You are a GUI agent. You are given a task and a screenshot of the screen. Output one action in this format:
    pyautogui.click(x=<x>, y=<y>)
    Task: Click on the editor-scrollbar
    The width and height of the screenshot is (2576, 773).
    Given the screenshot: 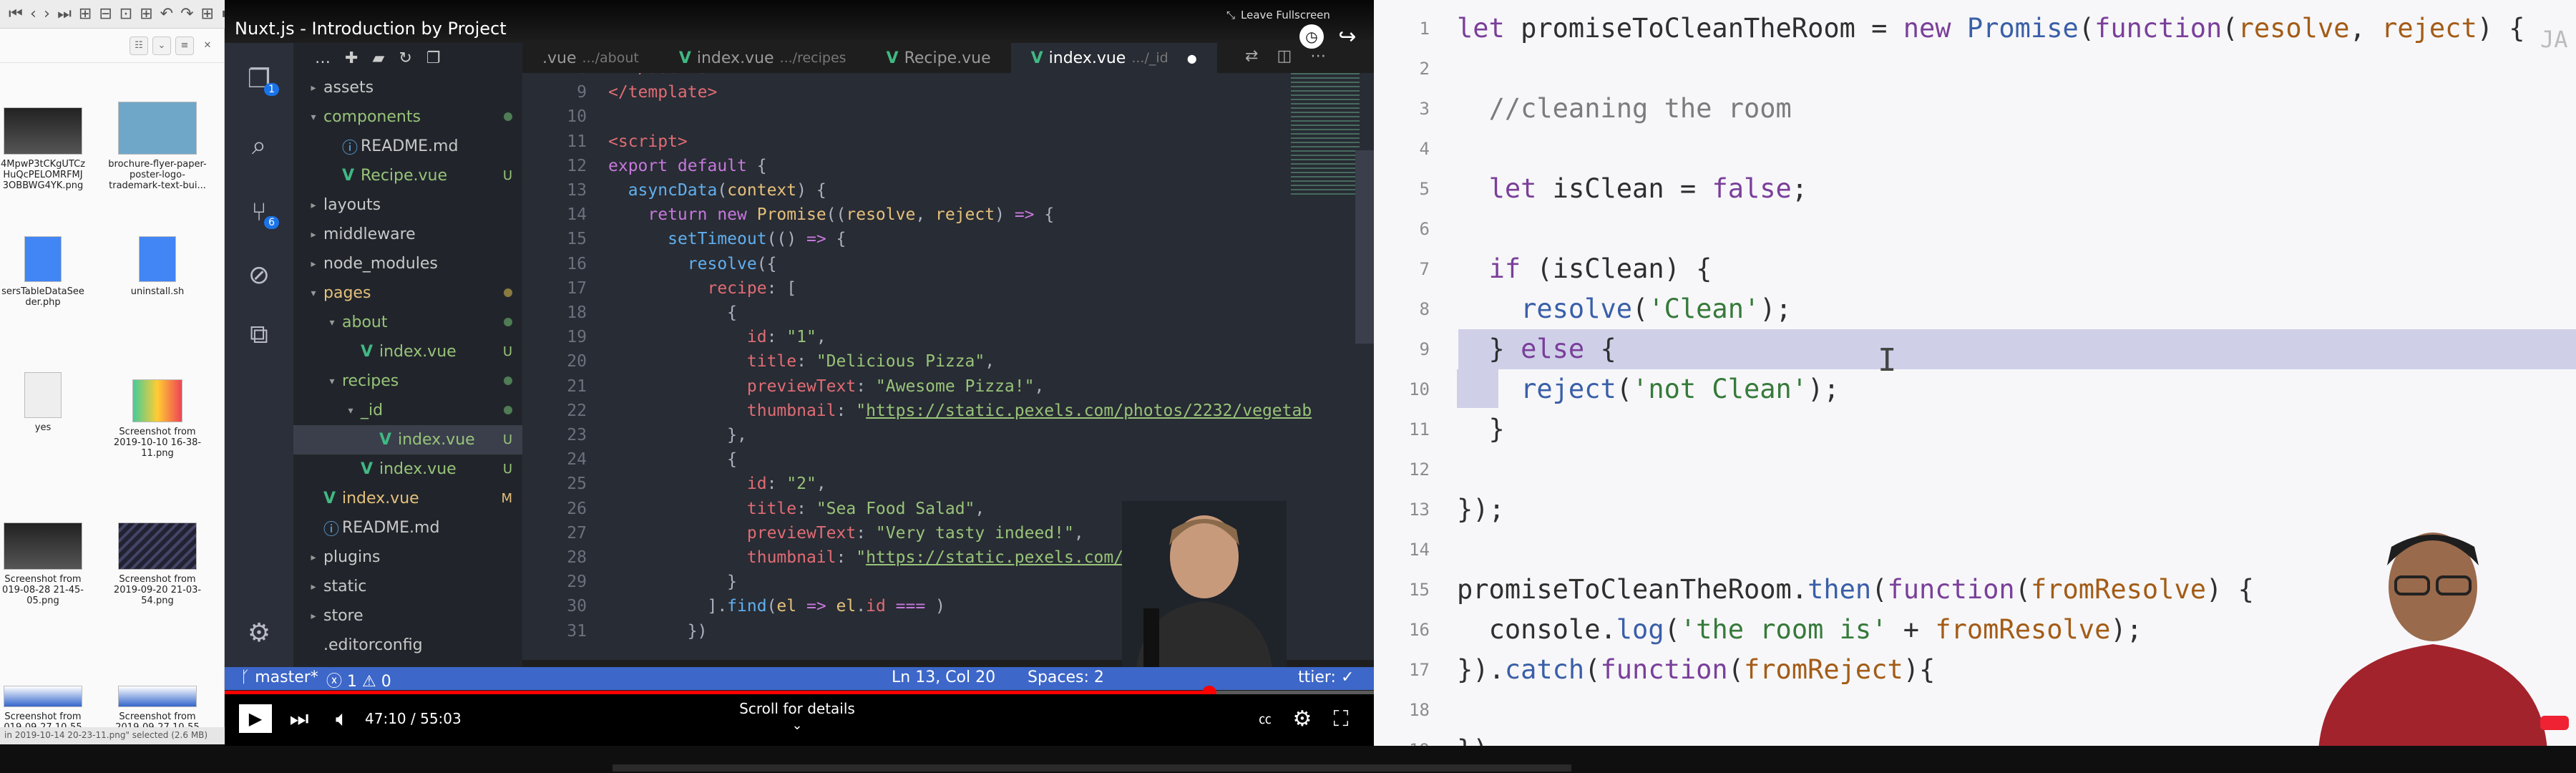 What is the action you would take?
    pyautogui.click(x=1364, y=247)
    